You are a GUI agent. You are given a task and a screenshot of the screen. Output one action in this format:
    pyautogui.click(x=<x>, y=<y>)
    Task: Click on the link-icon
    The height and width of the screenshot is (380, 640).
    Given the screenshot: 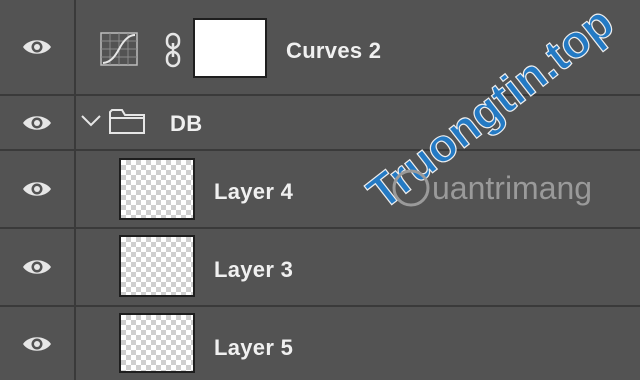 What is the action you would take?
    pyautogui.click(x=173, y=50)
    